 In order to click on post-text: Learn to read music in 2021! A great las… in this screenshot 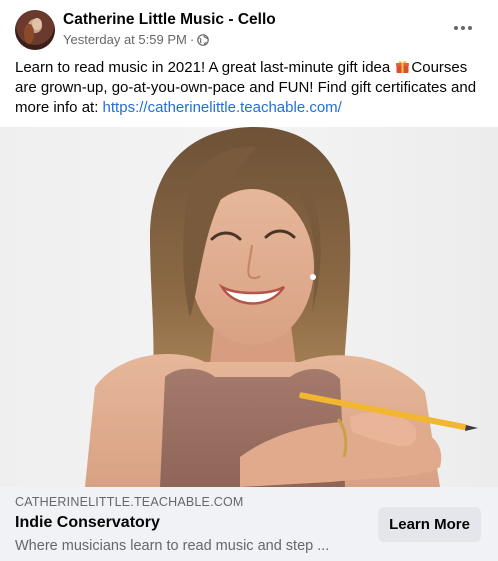, I will do `click(250, 88)`.